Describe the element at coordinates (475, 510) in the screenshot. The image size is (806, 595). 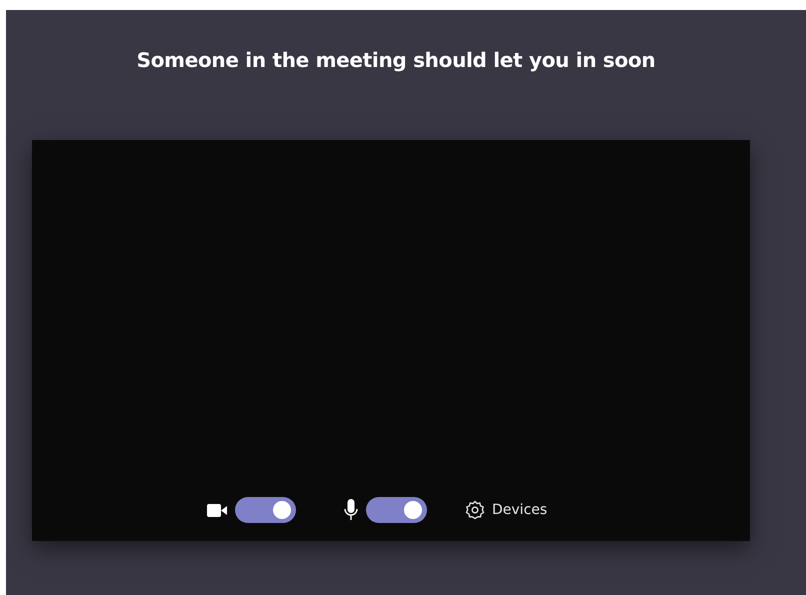
I see `settings-icon` at that location.